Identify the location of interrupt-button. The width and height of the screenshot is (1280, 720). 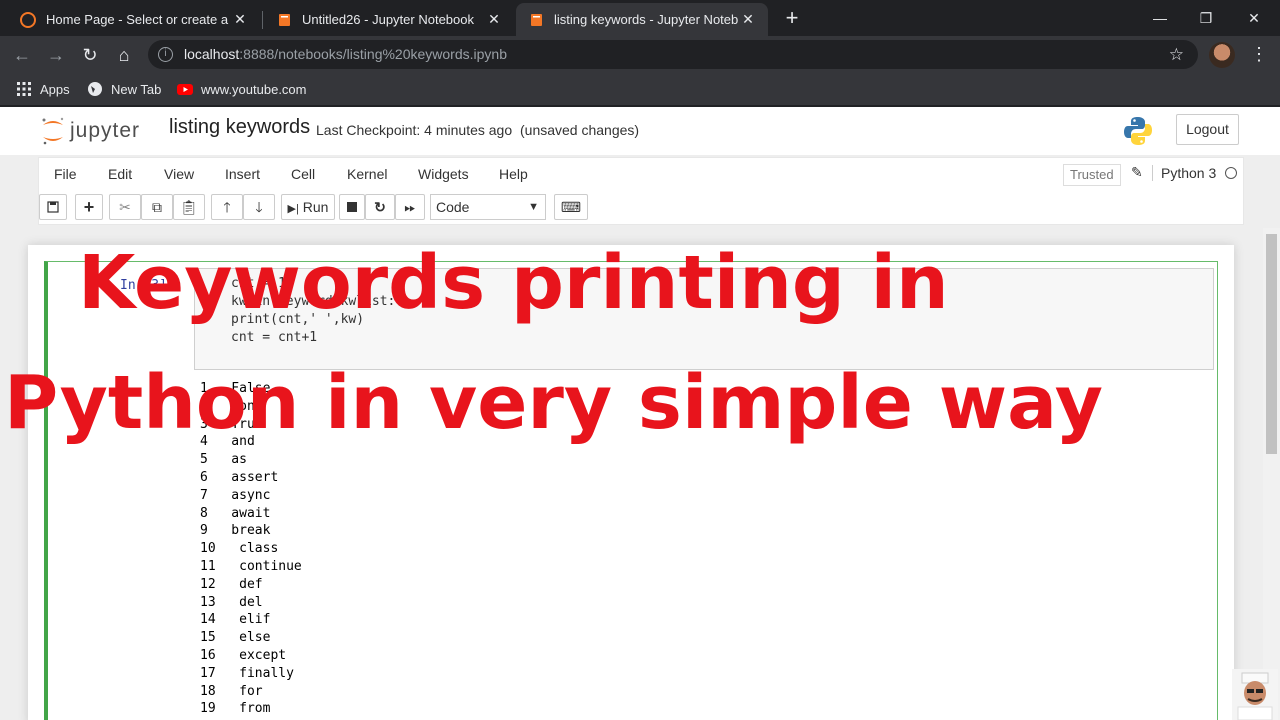
(352, 207).